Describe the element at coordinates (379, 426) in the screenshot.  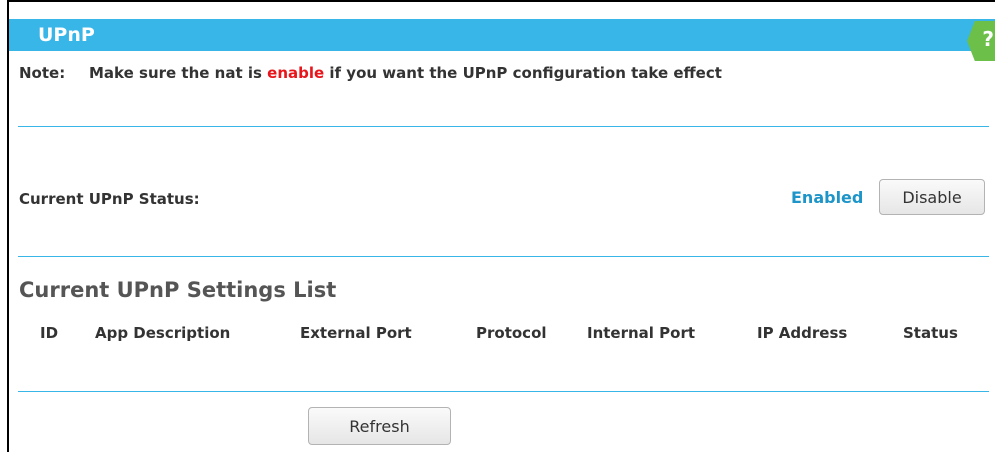
I see `refresh-button: Refresh` at that location.